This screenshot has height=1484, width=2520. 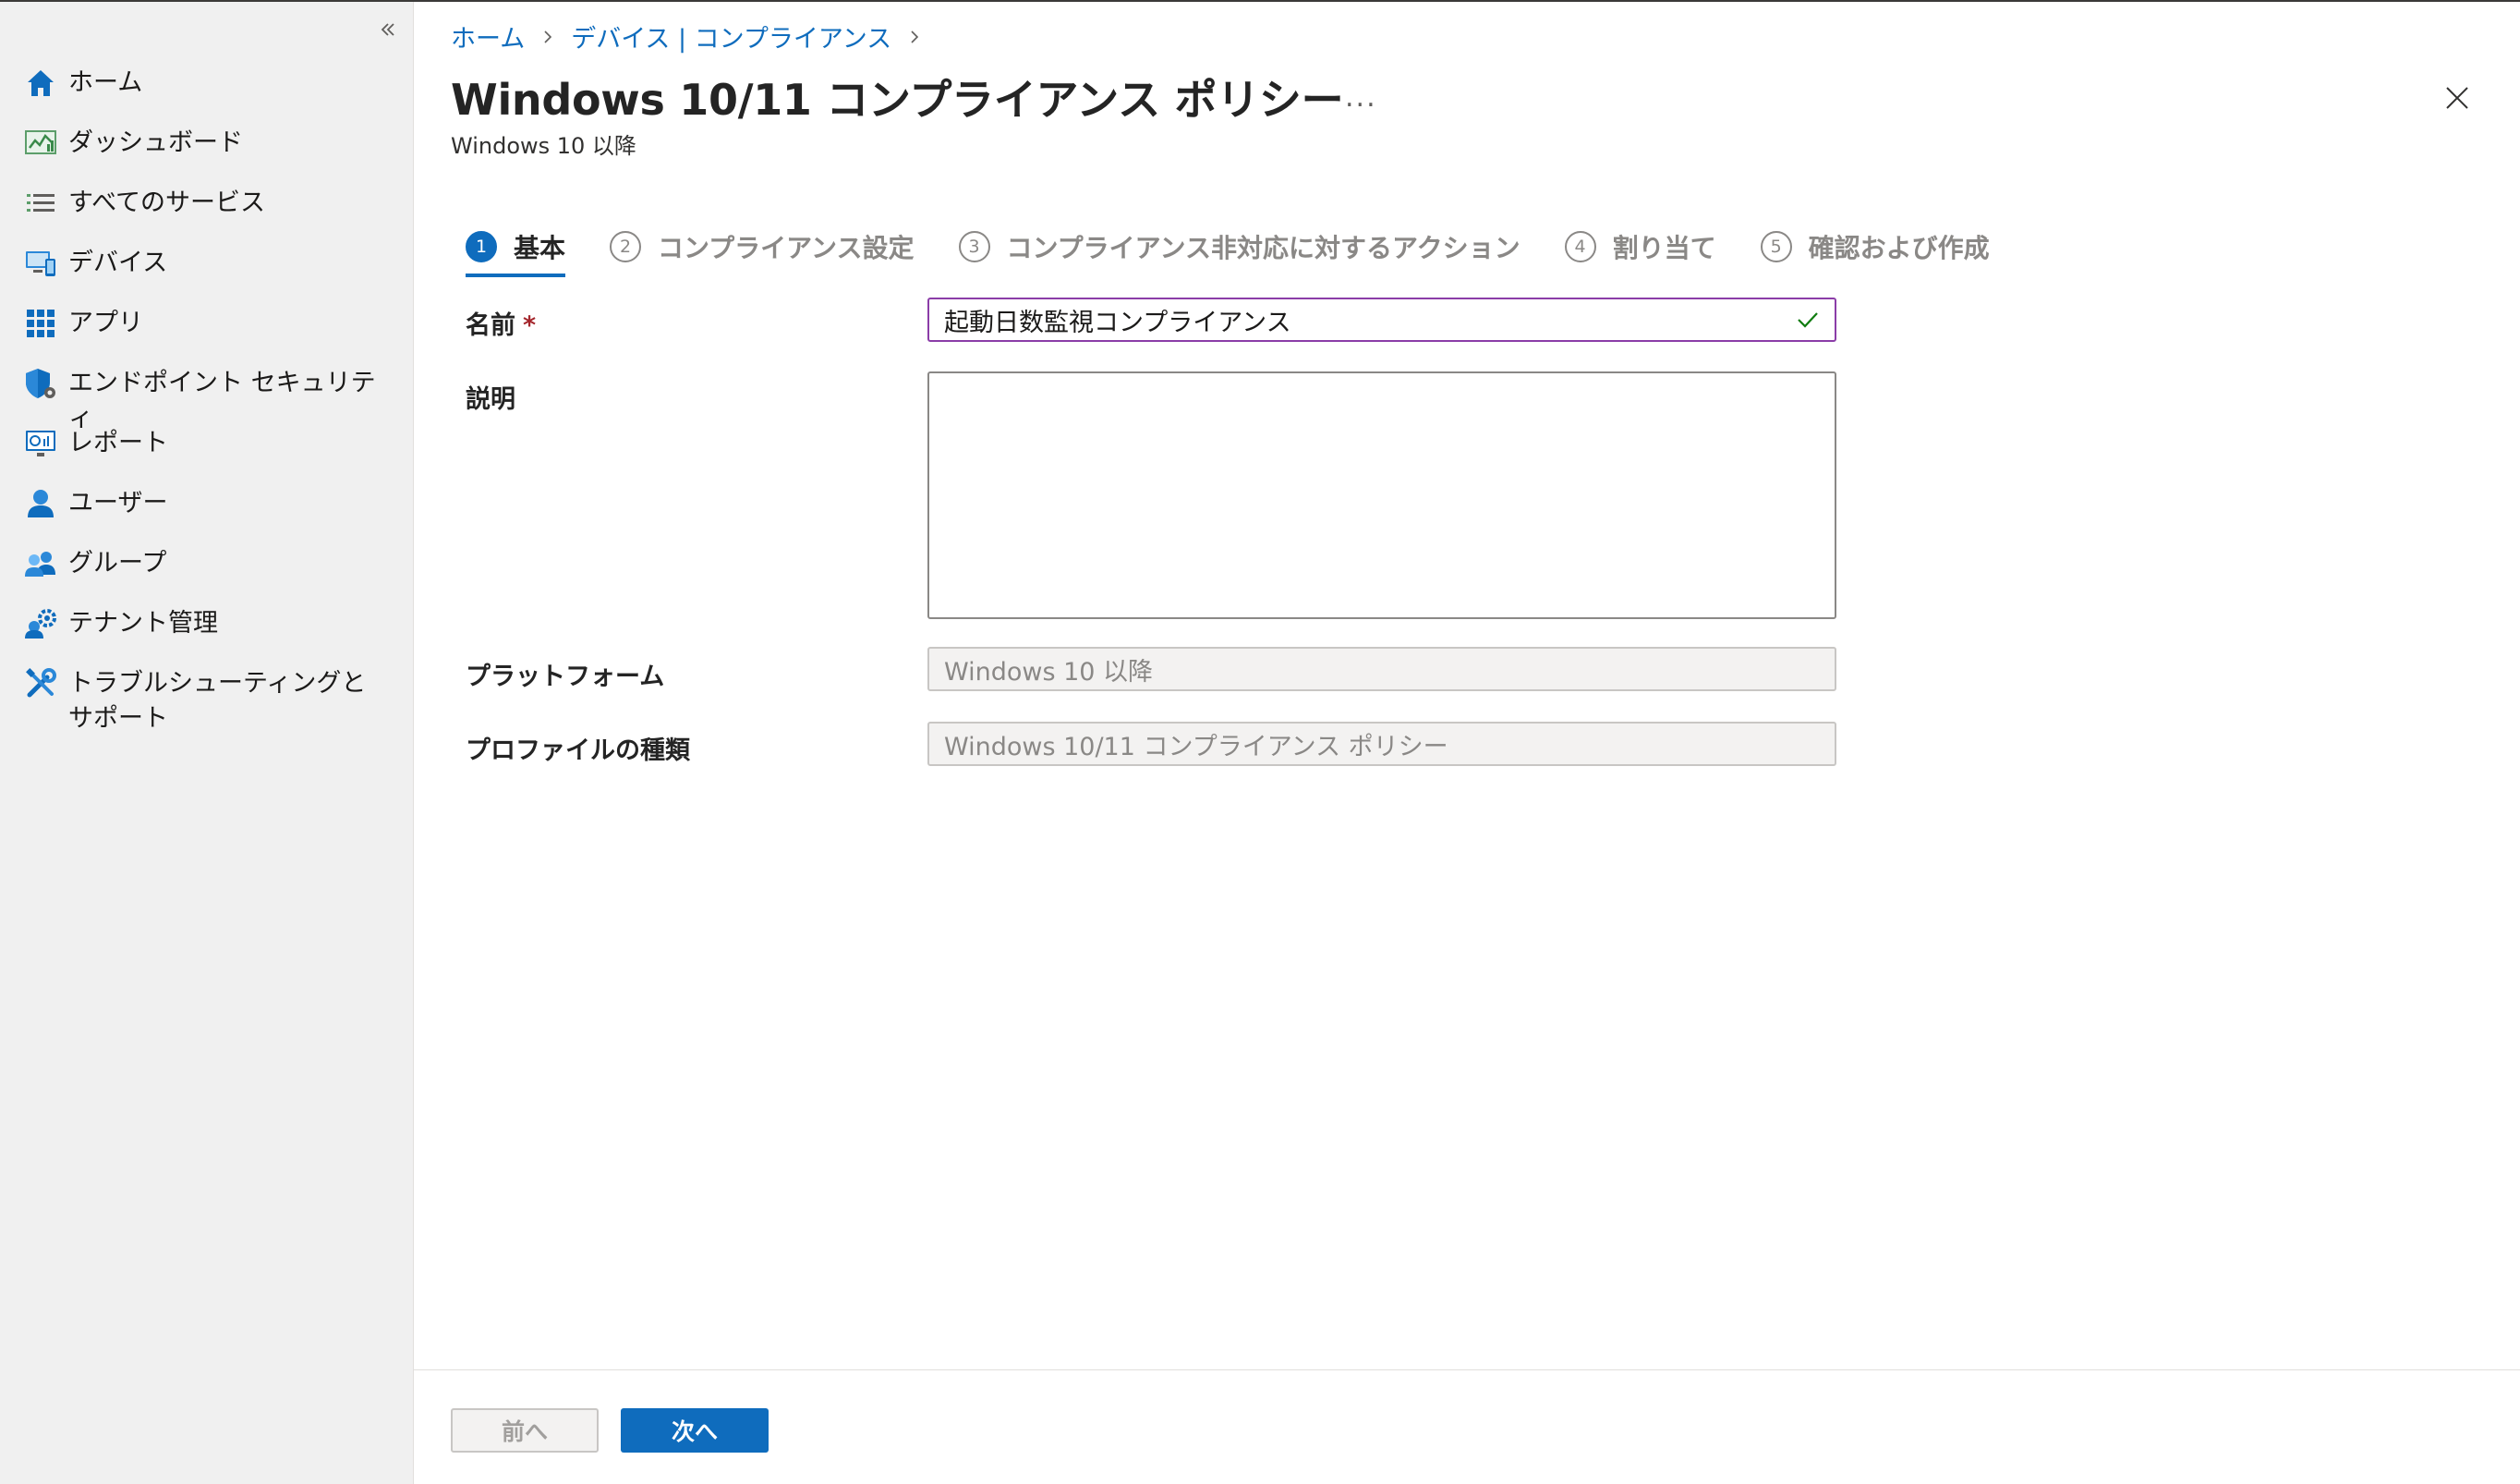 What do you see at coordinates (543, 146) in the screenshot?
I see `page-subtitle: Windows 10 以降` at bounding box center [543, 146].